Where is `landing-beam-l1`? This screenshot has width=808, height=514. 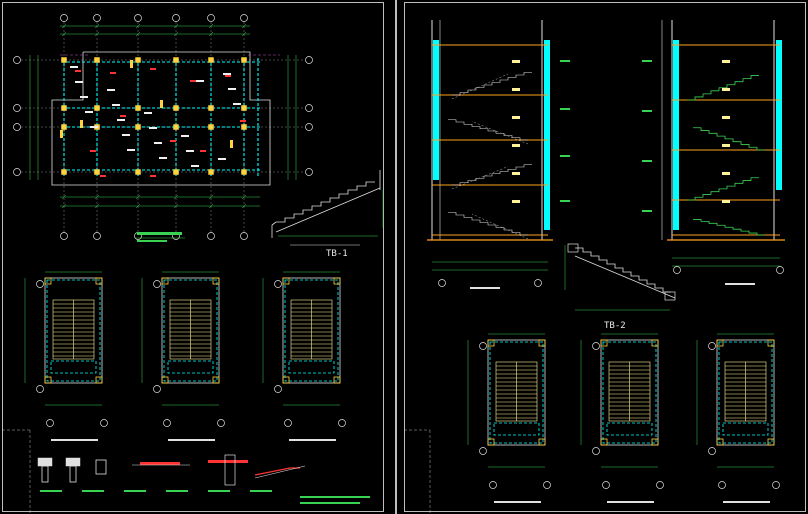 landing-beam-l1 is located at coordinates (73, 367).